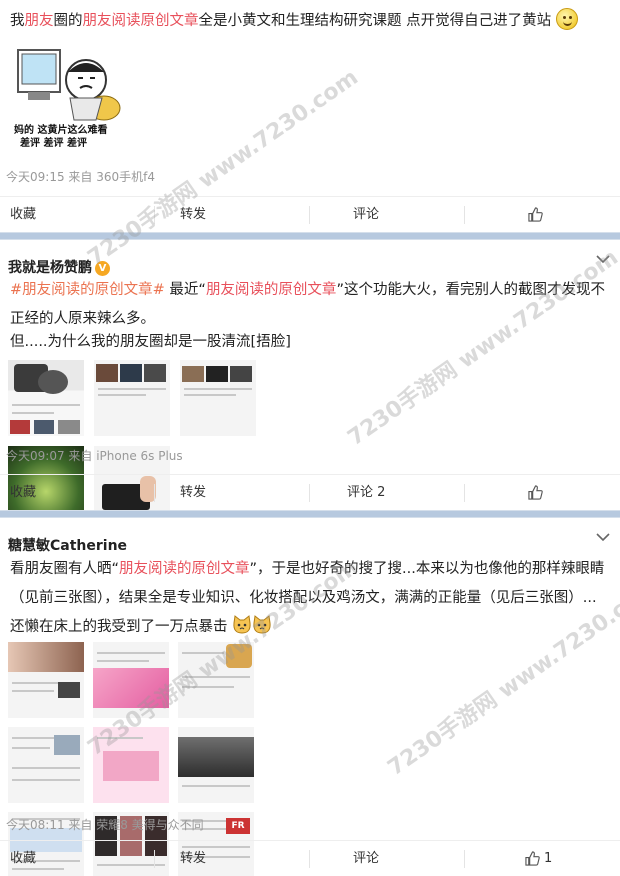 This screenshot has height=876, width=620. Describe the element at coordinates (566, 19) in the screenshot. I see `smiley-icon` at that location.